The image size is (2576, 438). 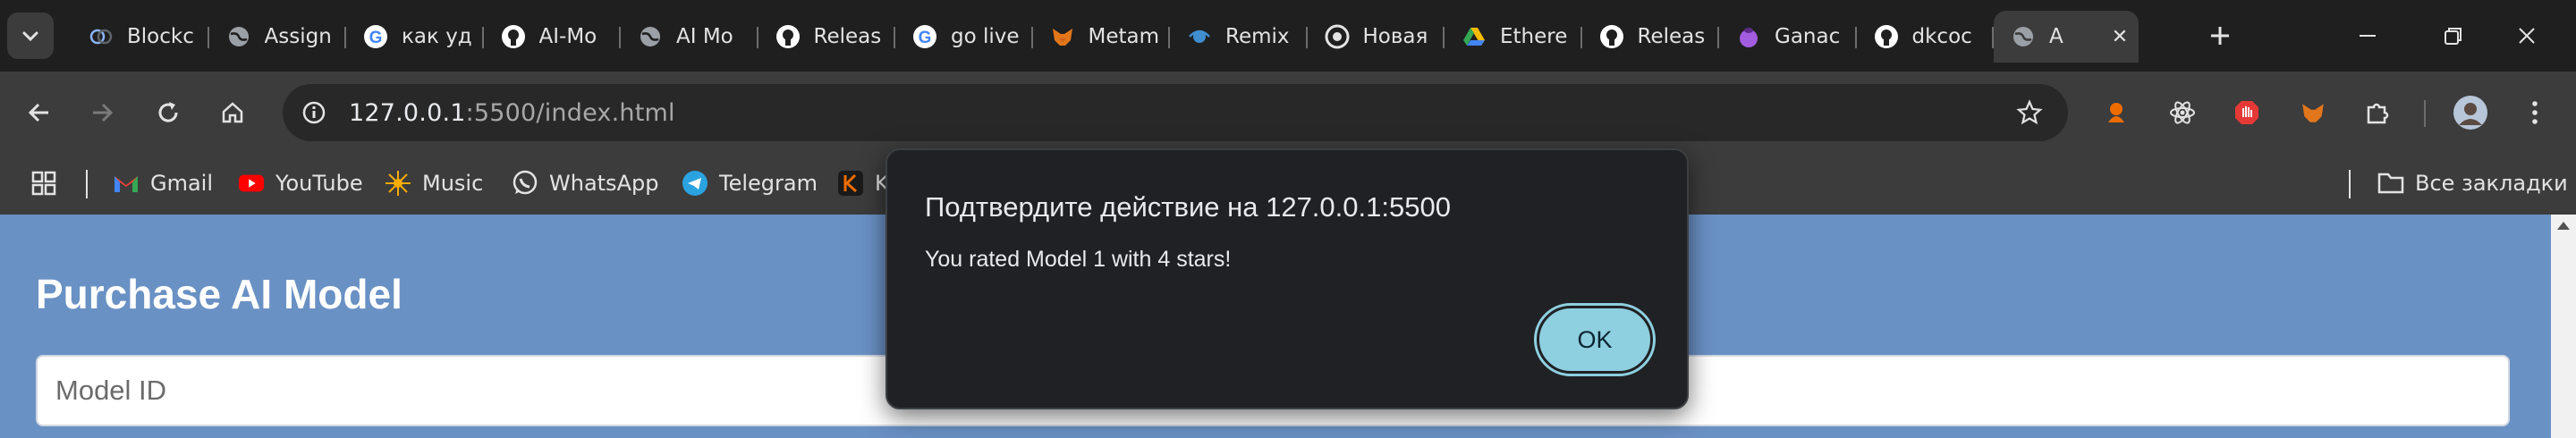 I want to click on adblock-icon, so click(x=2246, y=113).